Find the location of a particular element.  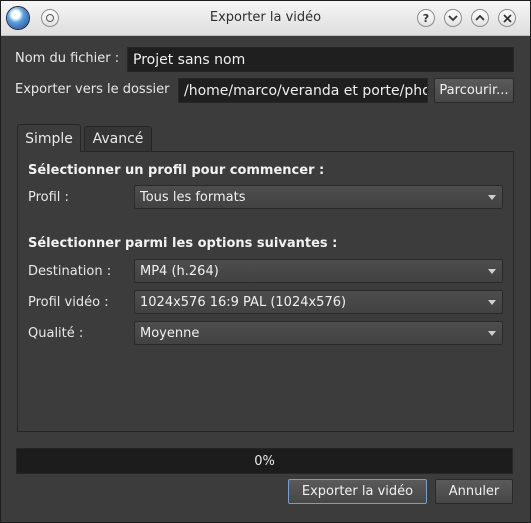

quality-label: Qualité : is located at coordinates (56, 333).